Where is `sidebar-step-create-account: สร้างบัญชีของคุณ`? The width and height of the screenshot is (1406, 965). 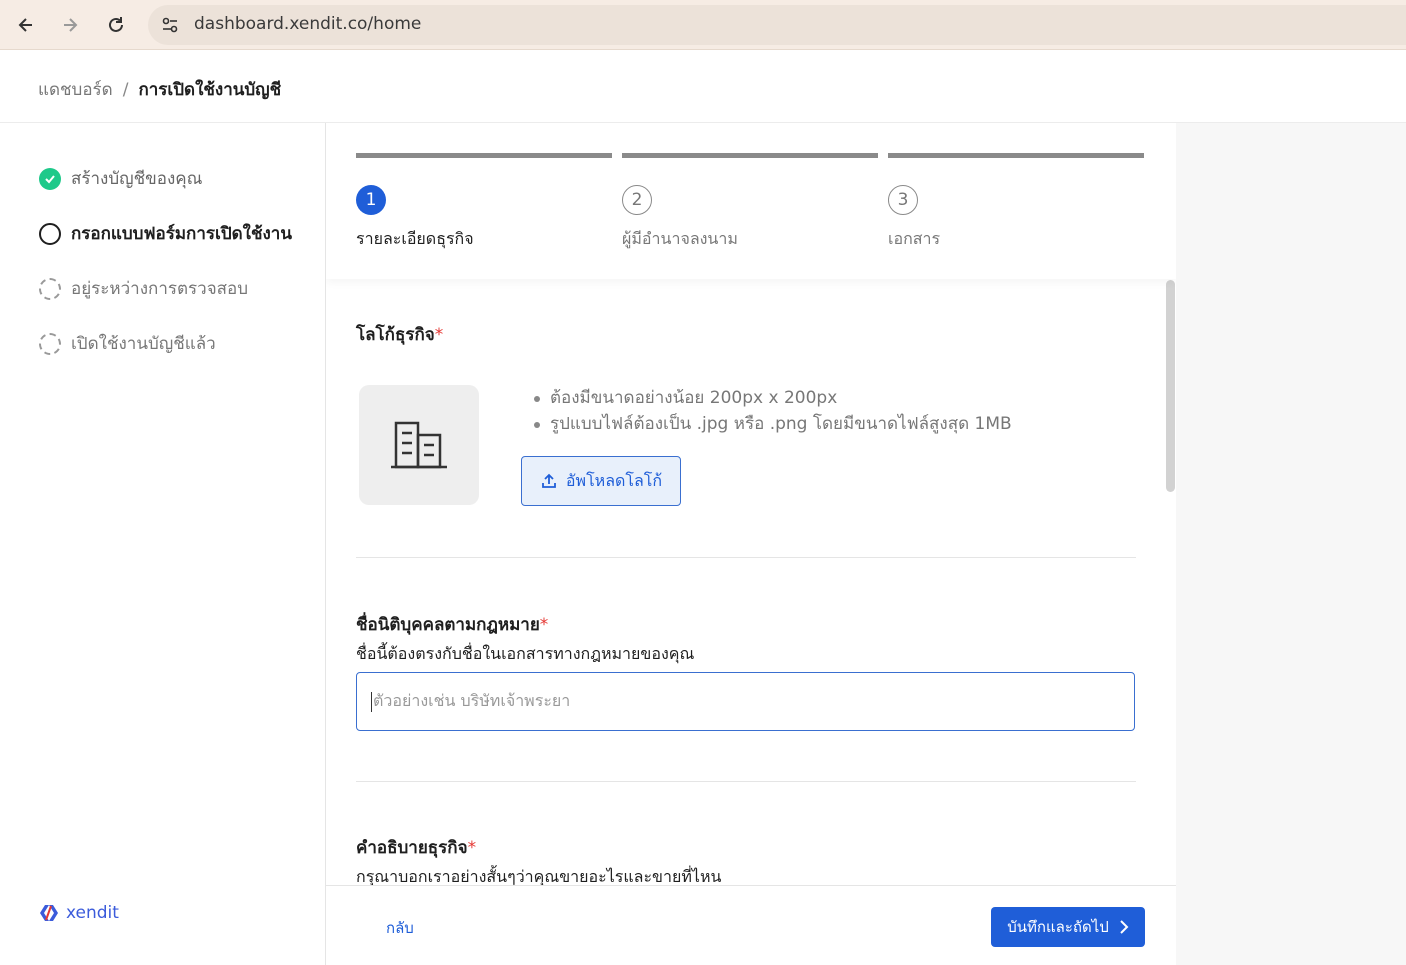
sidebar-step-create-account: สร้างบัญชีของคุณ is located at coordinates (120, 178).